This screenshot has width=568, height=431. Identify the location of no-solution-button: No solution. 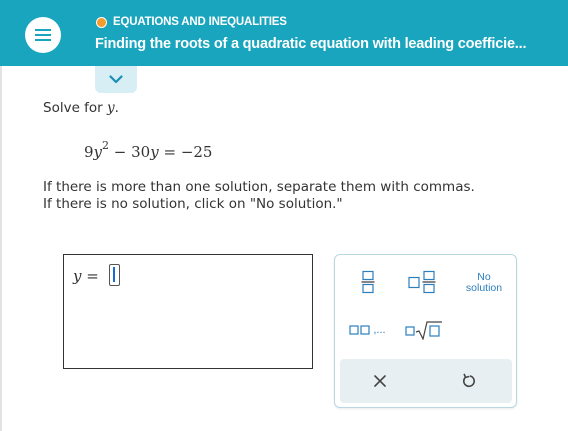
(484, 283).